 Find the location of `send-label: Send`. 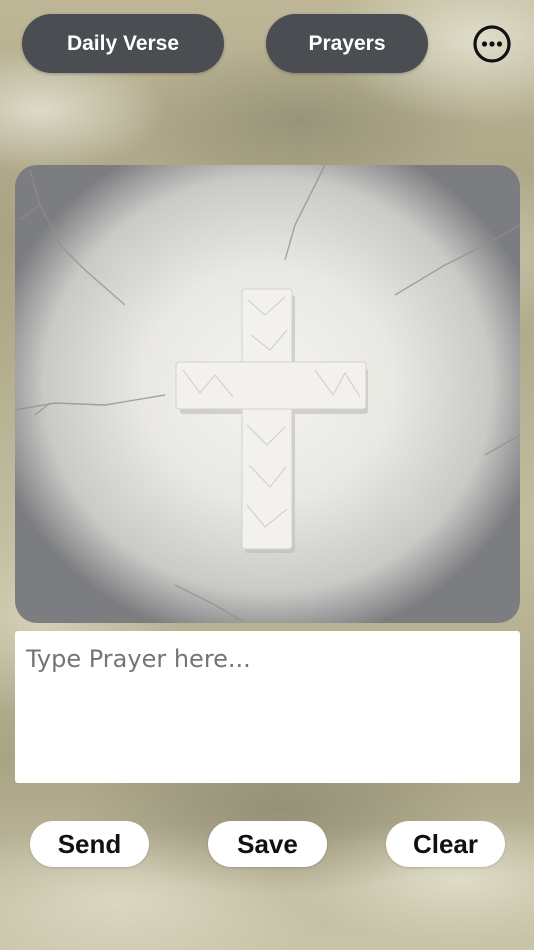

send-label: Send is located at coordinates (89, 843).